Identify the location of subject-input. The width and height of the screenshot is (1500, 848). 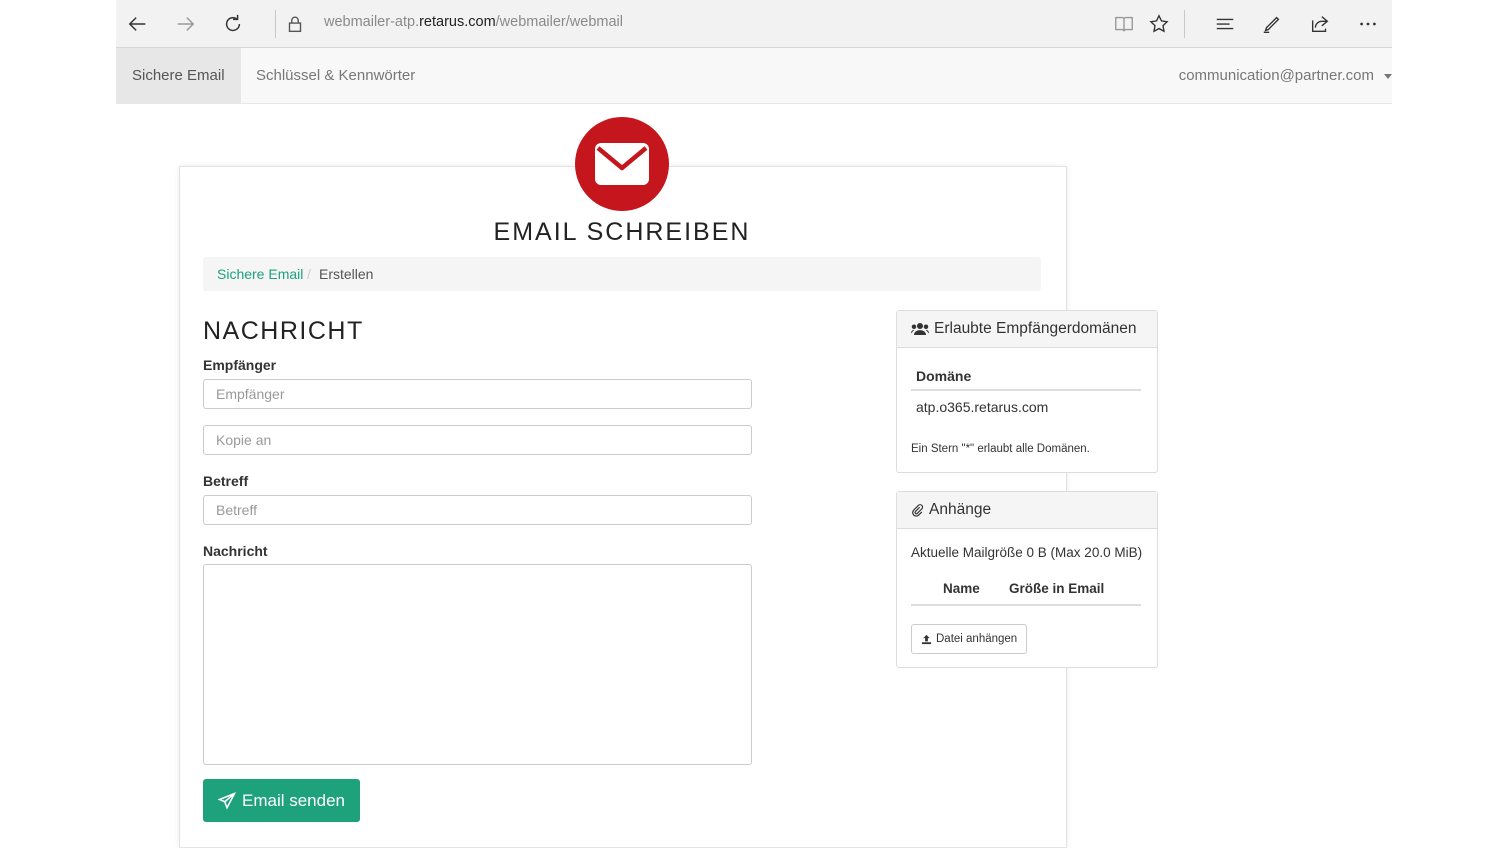
(477, 510).